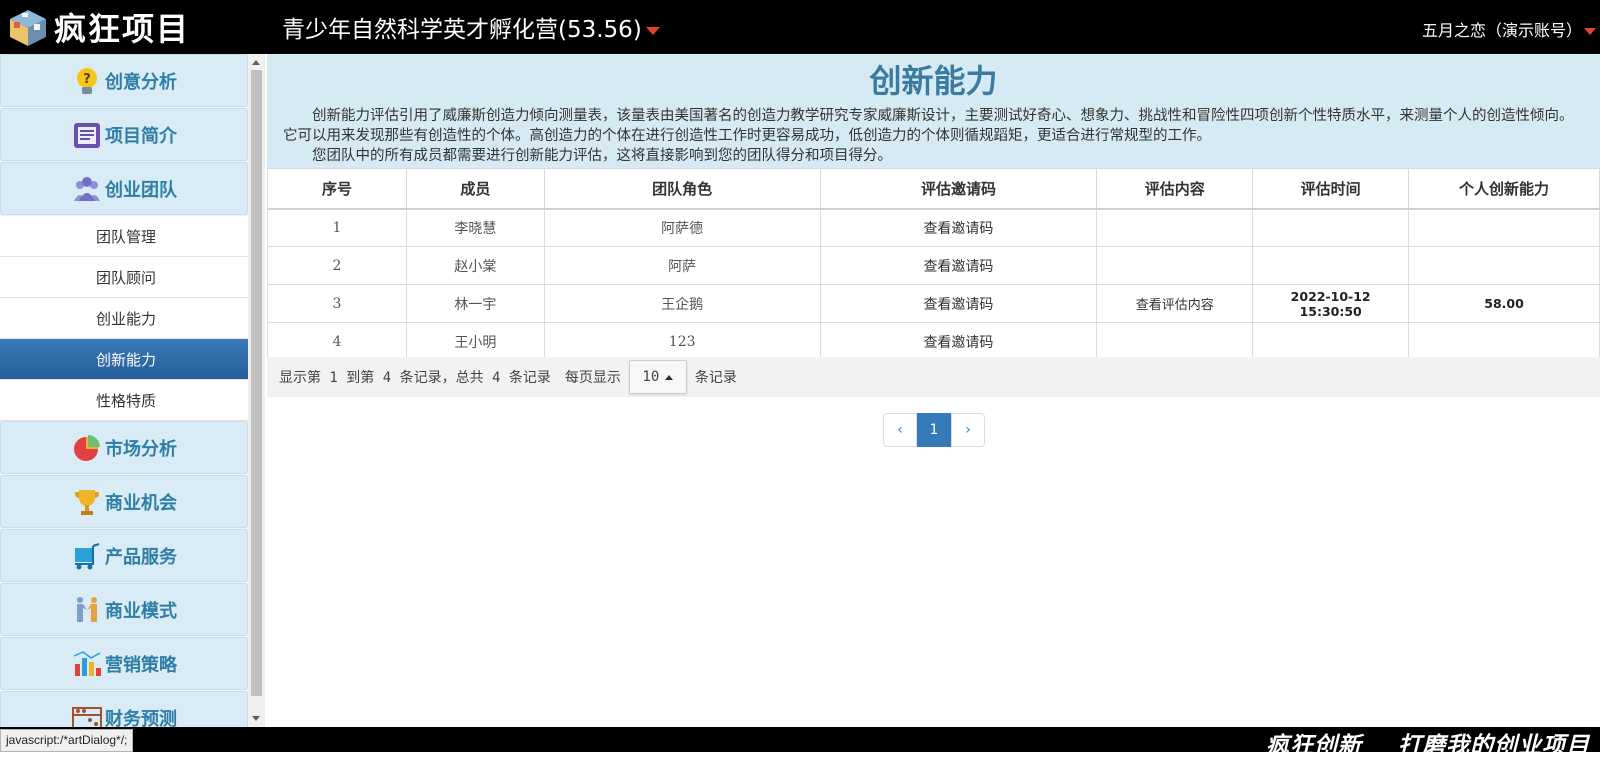 The height and width of the screenshot is (760, 1600). Describe the element at coordinates (682, 341) in the screenshot. I see `cell-role: 123` at that location.